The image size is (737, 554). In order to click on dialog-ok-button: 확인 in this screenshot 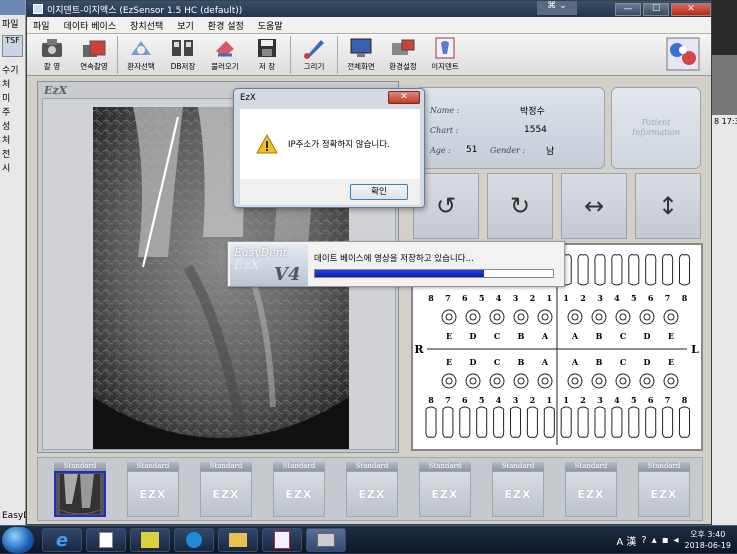, I will do `click(379, 192)`.